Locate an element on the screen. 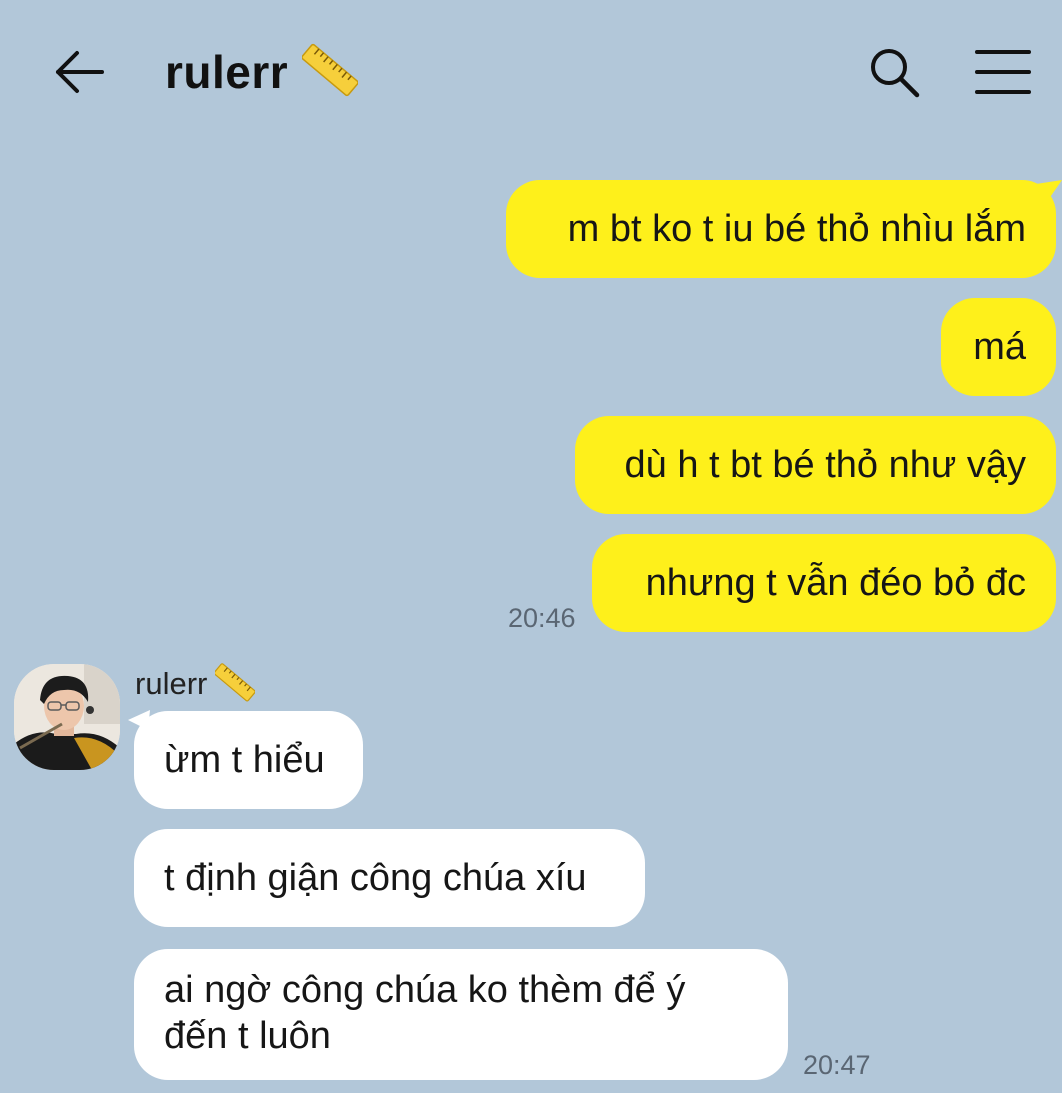 Image resolution: width=1062 pixels, height=1093 pixels. menu-button is located at coordinates (1003, 72).